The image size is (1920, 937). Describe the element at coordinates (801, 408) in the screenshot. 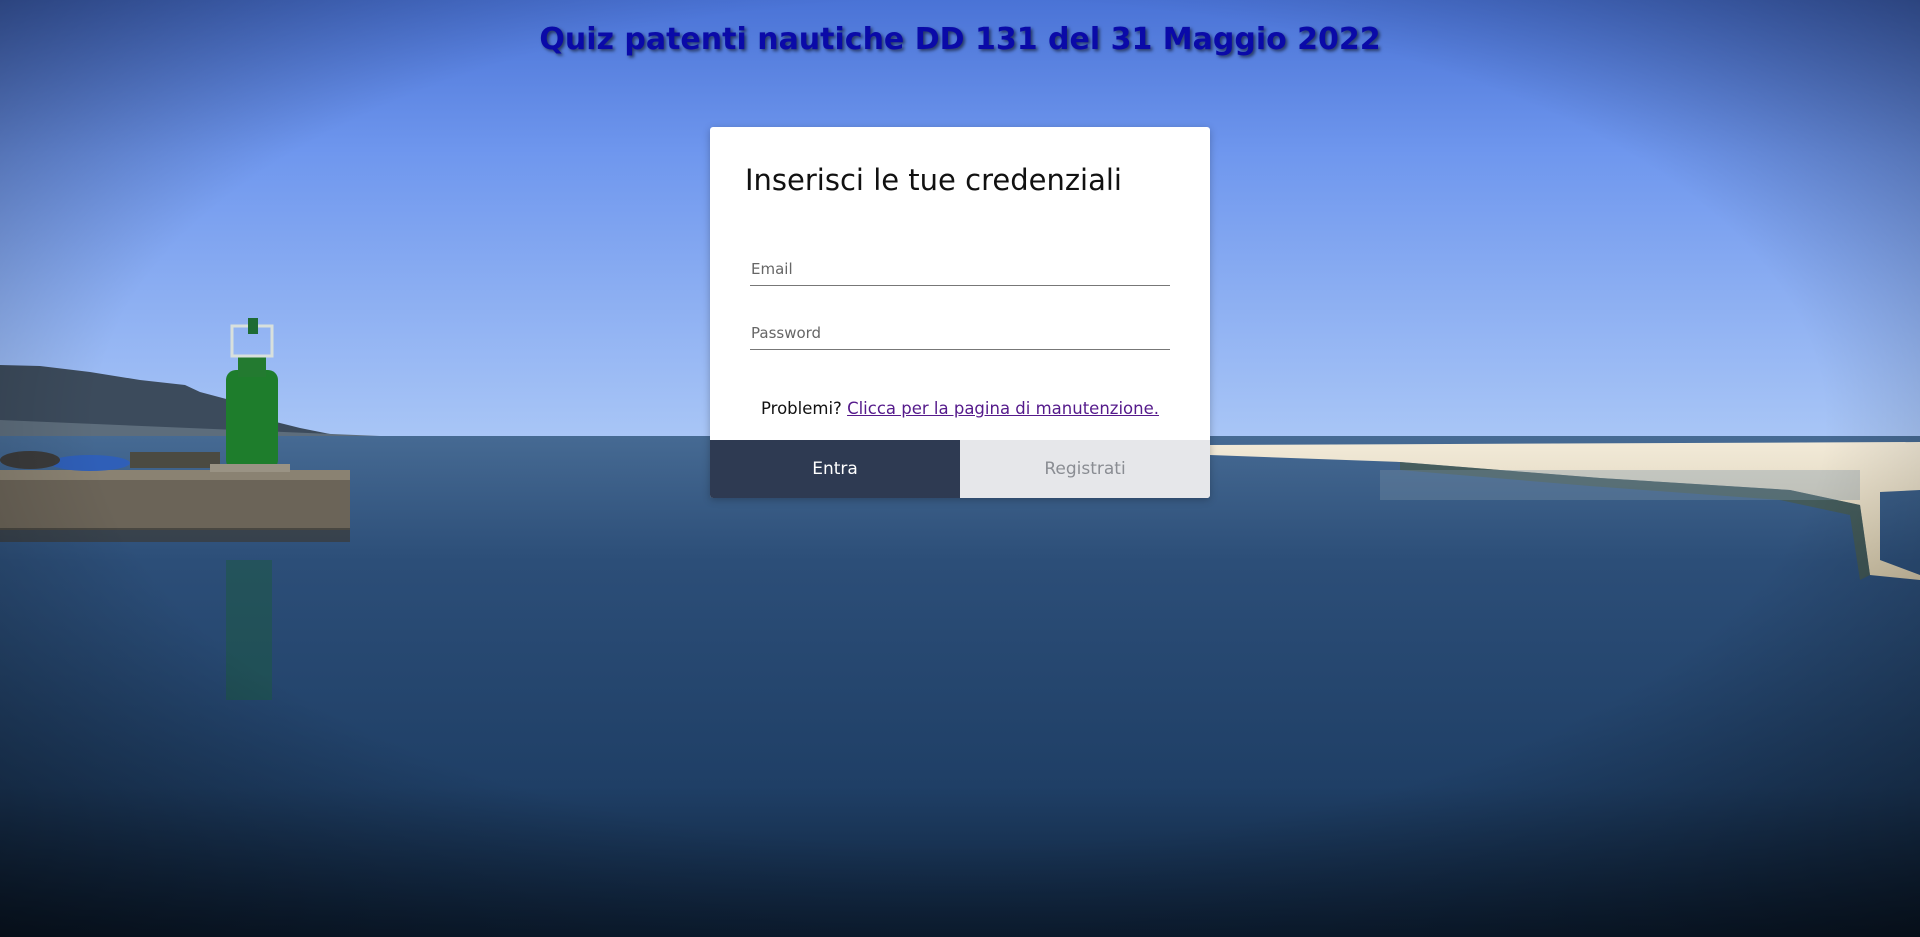

I see `help-prefix: Problemi?` at that location.